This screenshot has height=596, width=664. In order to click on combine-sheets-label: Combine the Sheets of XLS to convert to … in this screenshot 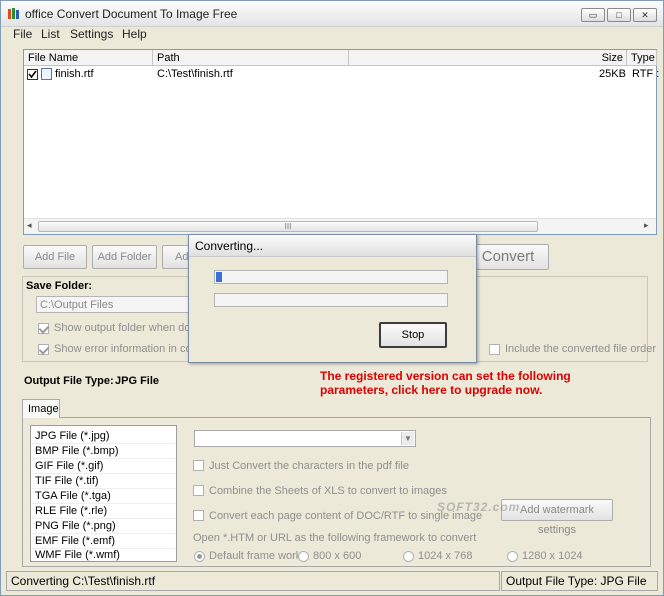, I will do `click(328, 491)`.